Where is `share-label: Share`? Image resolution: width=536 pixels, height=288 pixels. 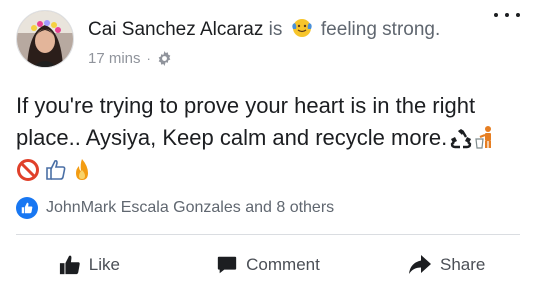
share-label: Share is located at coordinates (462, 264).